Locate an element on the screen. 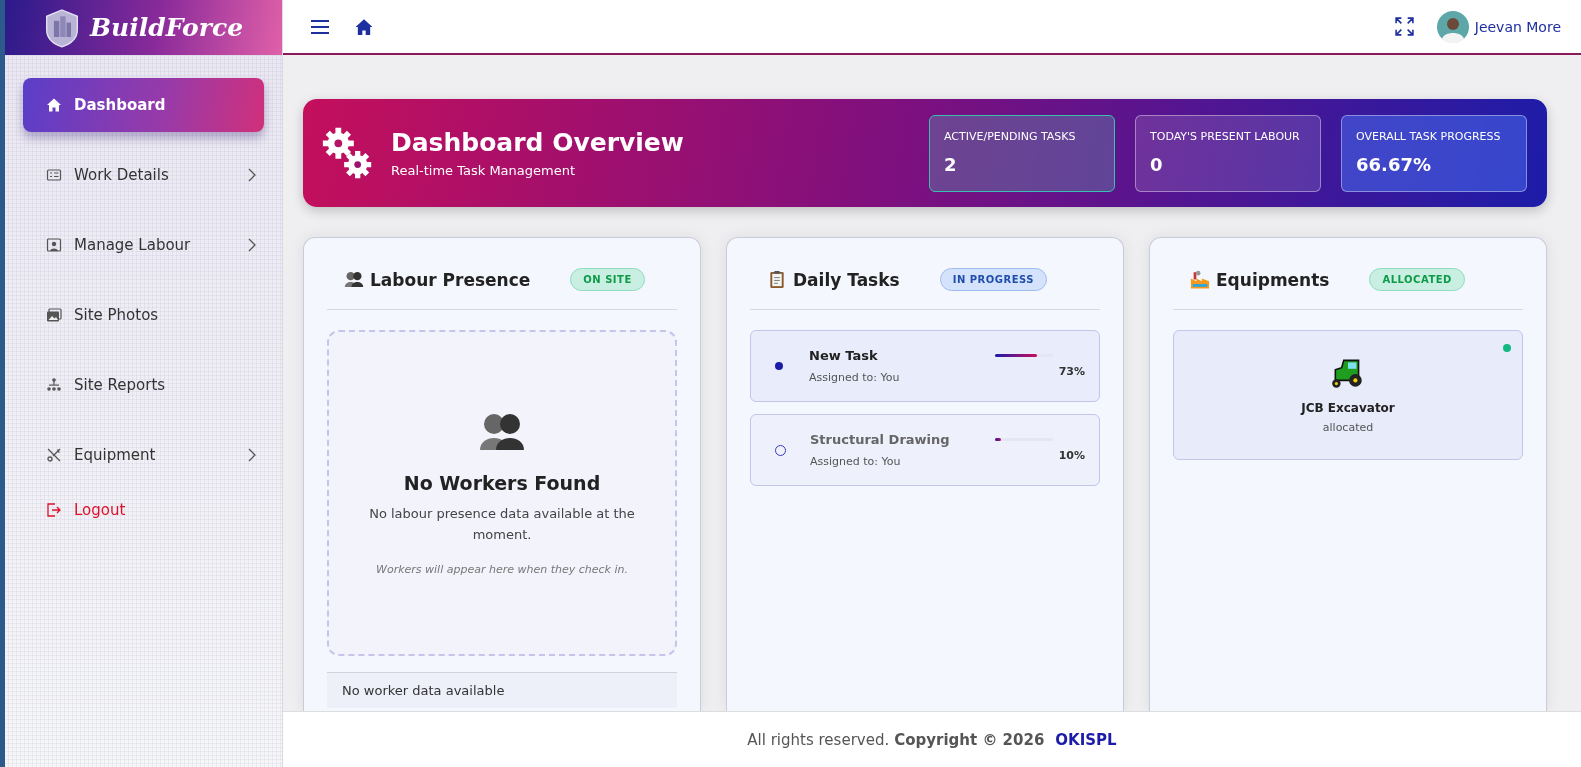 The width and height of the screenshot is (1581, 767). note-text: No worker data available is located at coordinates (423, 690).